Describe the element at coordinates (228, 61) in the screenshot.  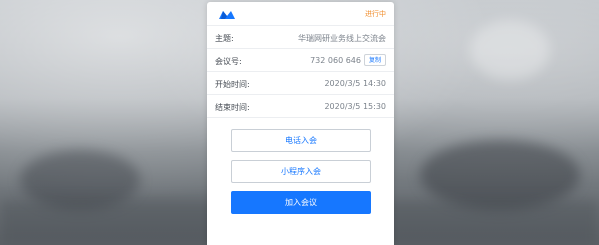
I see `meeting-id-label: 会议号:` at that location.